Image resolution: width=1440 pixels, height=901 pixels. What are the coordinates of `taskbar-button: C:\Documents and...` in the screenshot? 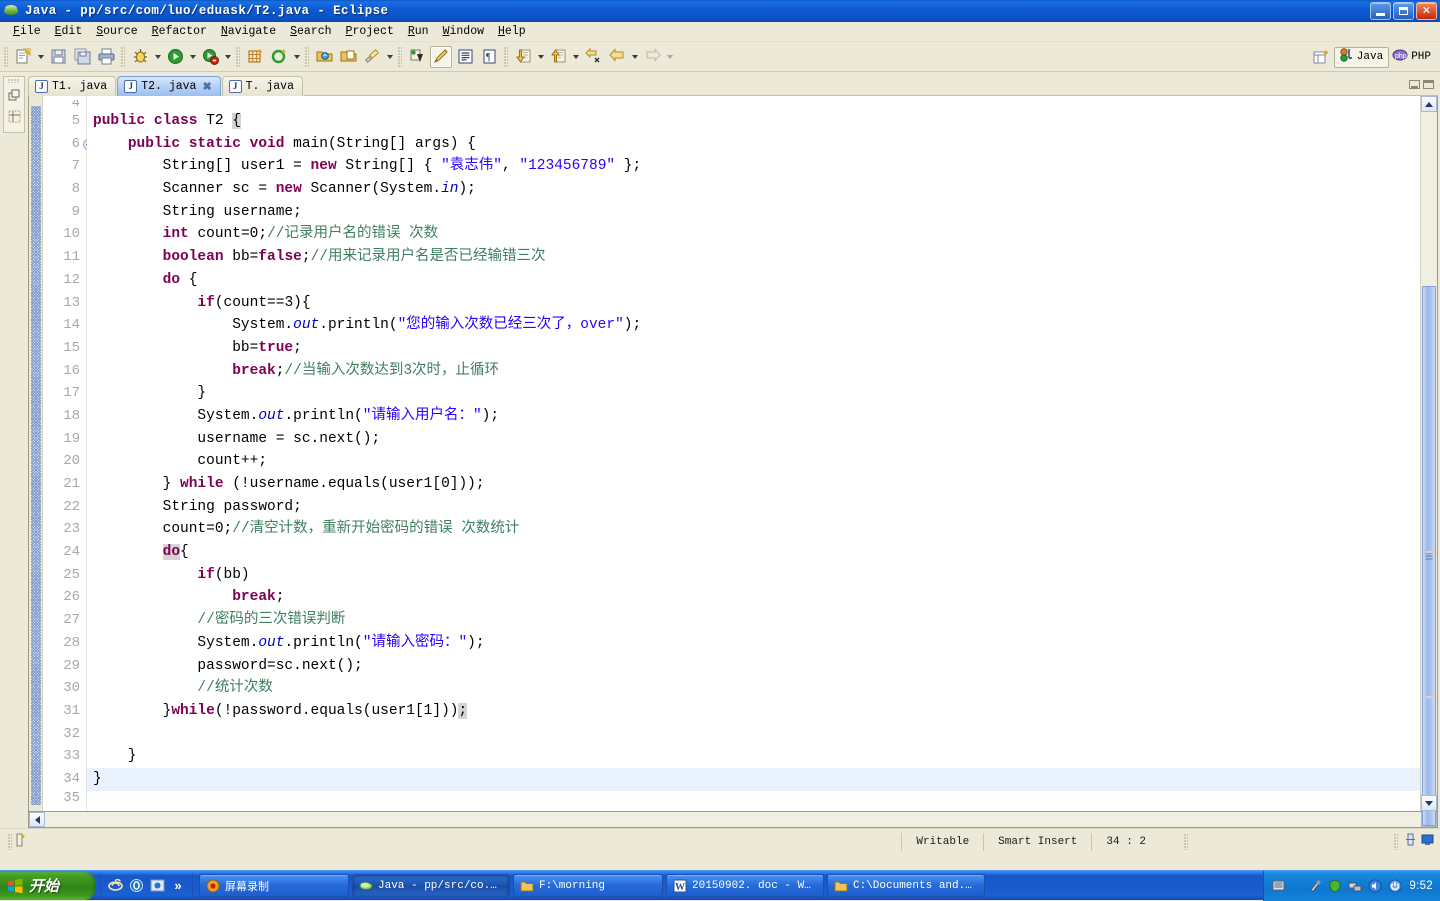 It's located at (906, 885).